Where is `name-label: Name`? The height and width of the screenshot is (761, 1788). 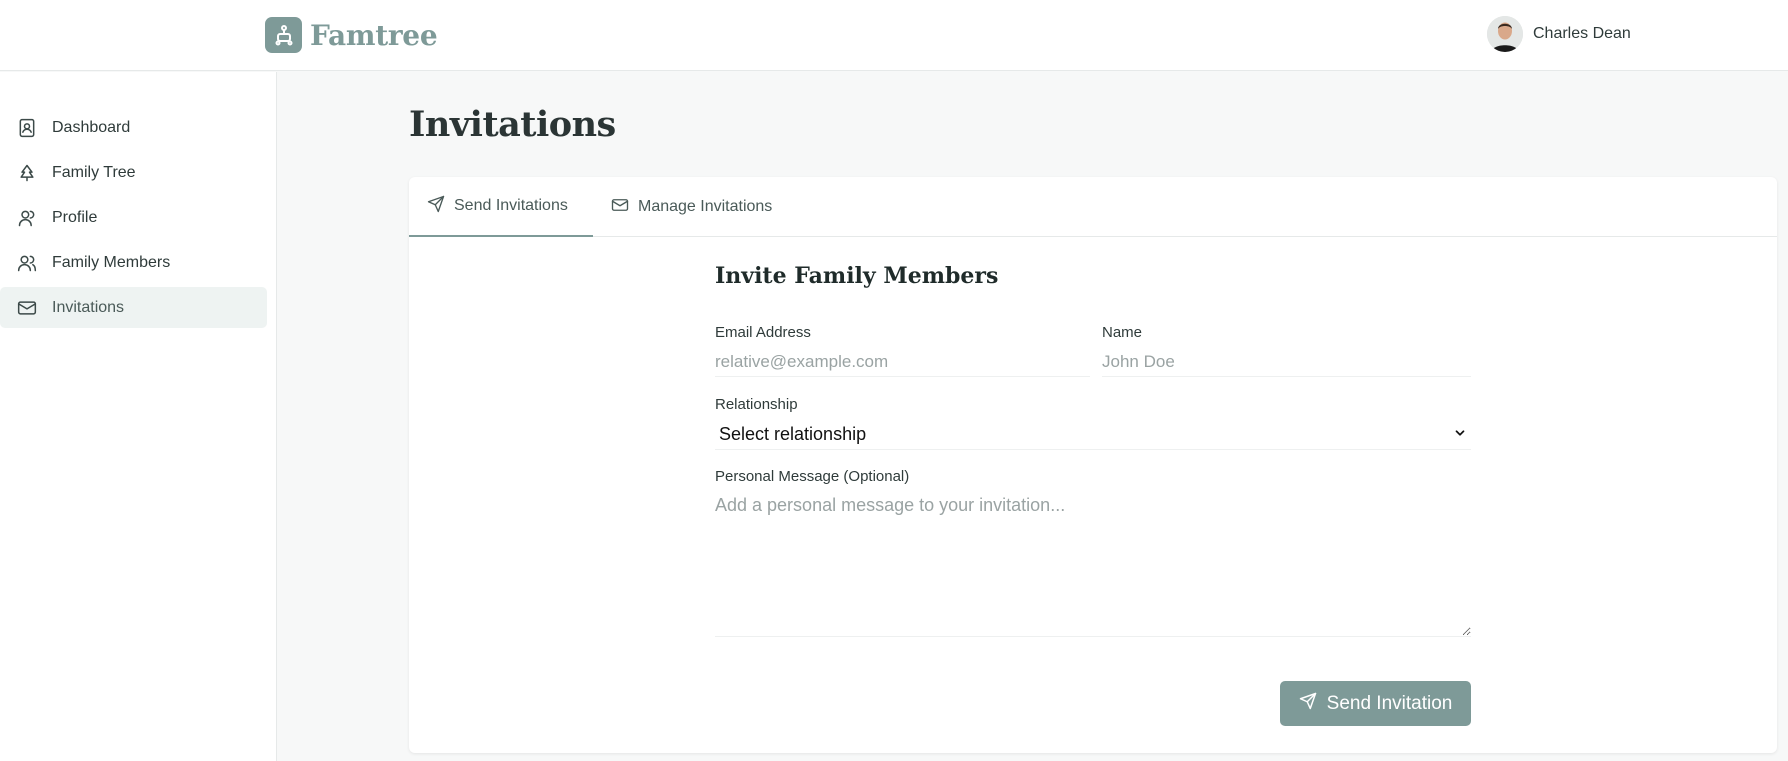 name-label: Name is located at coordinates (1122, 332).